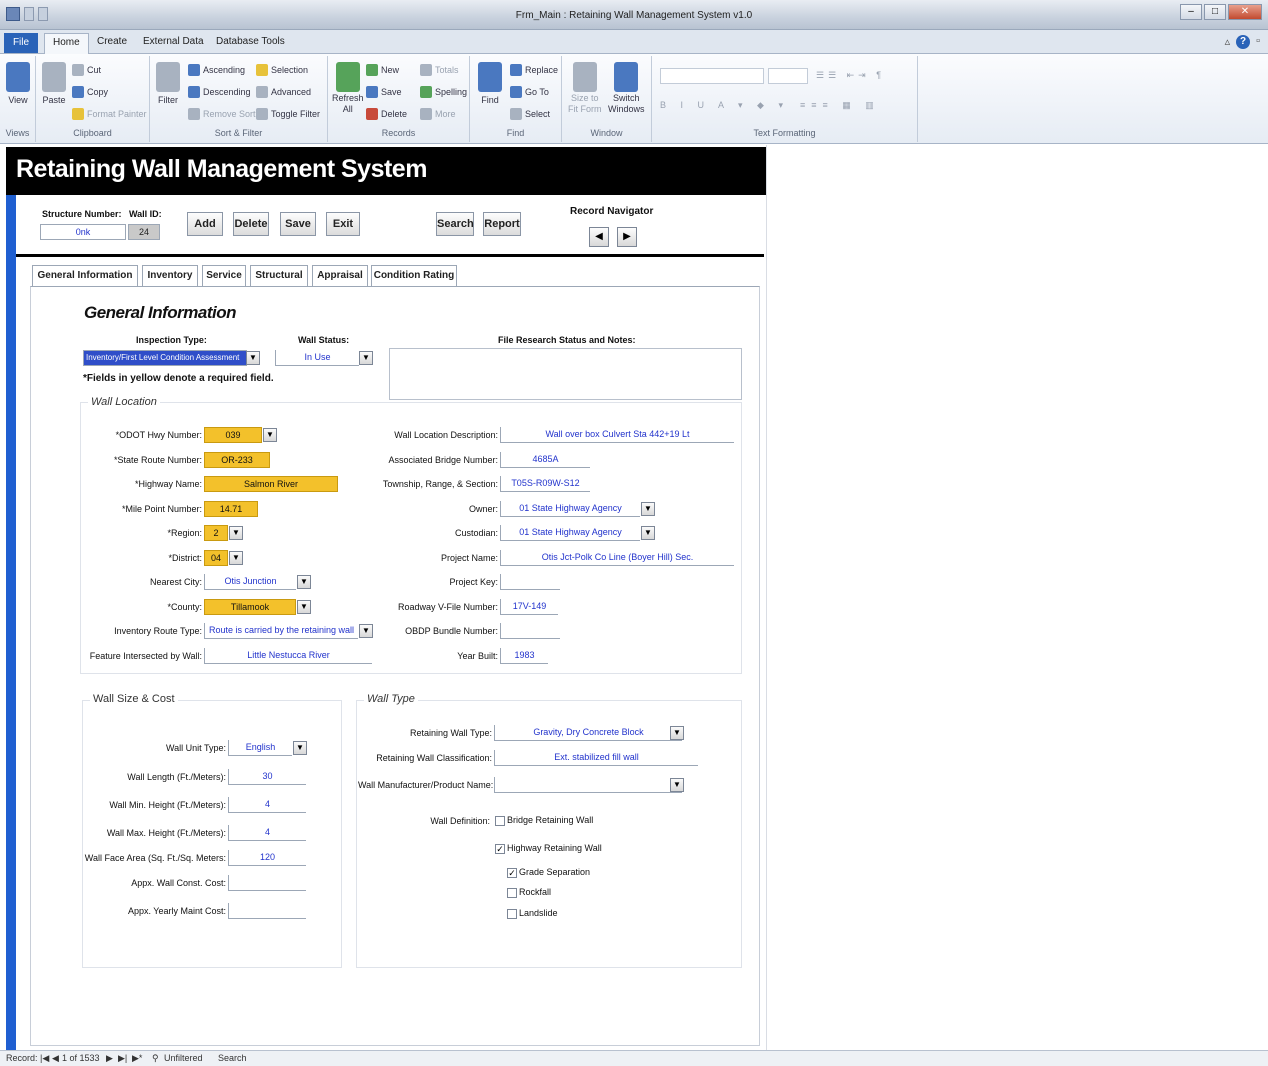 This screenshot has width=1268, height=1066. Describe the element at coordinates (11, 622) in the screenshot. I see `record-selector-bar` at that location.